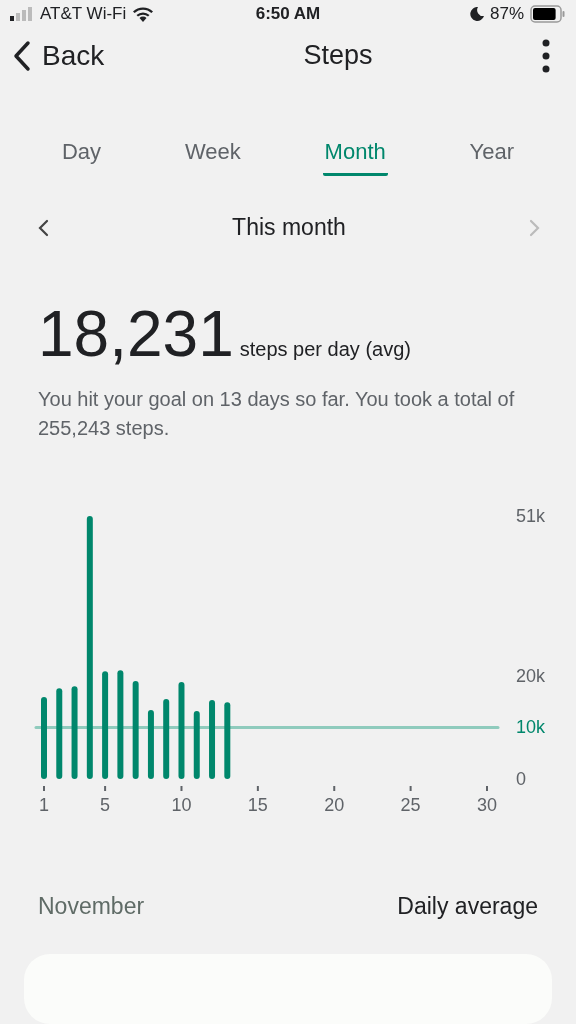 This screenshot has width=576, height=1024. I want to click on period-tab: Month, so click(355, 156).